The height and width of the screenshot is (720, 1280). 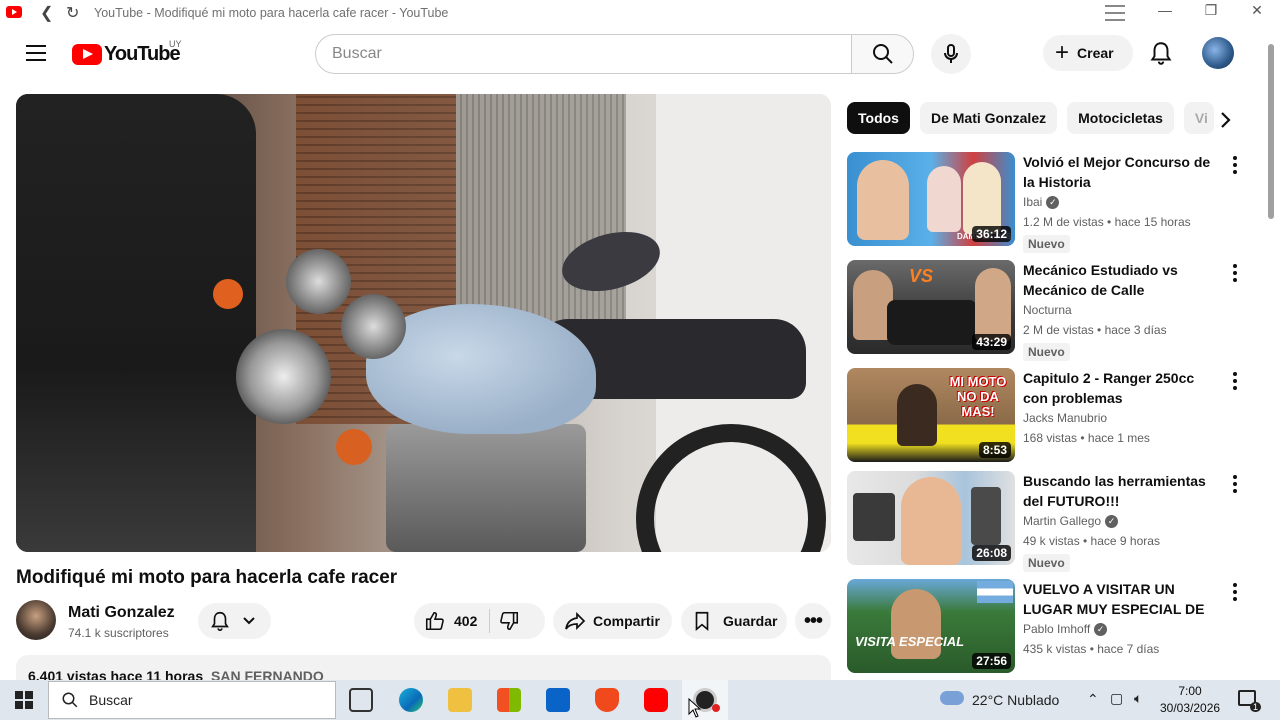 What do you see at coordinates (1271, 360) in the screenshot?
I see `page-scrollbar` at bounding box center [1271, 360].